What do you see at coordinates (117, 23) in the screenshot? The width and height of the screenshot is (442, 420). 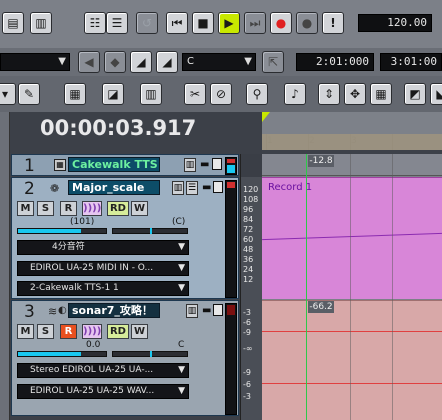 I see `event-list-button: ☰` at bounding box center [117, 23].